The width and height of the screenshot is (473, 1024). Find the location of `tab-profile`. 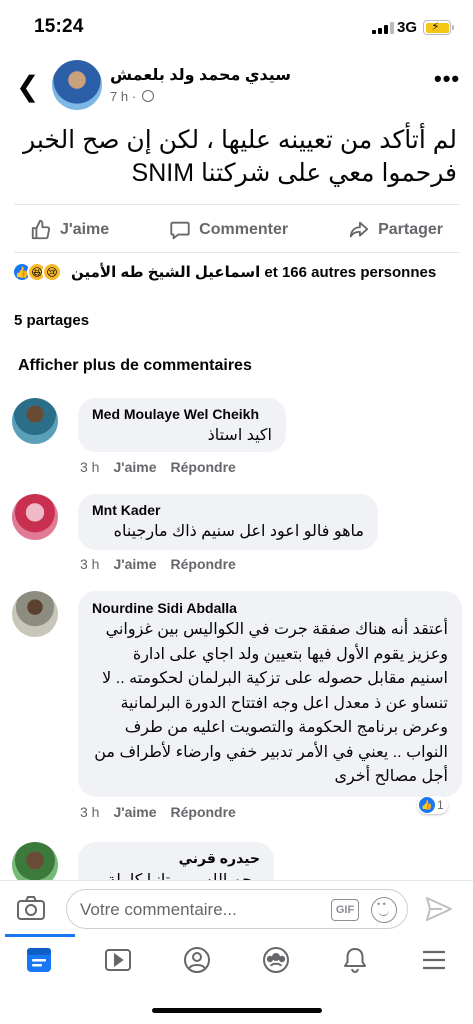

tab-profile is located at coordinates (197, 960).